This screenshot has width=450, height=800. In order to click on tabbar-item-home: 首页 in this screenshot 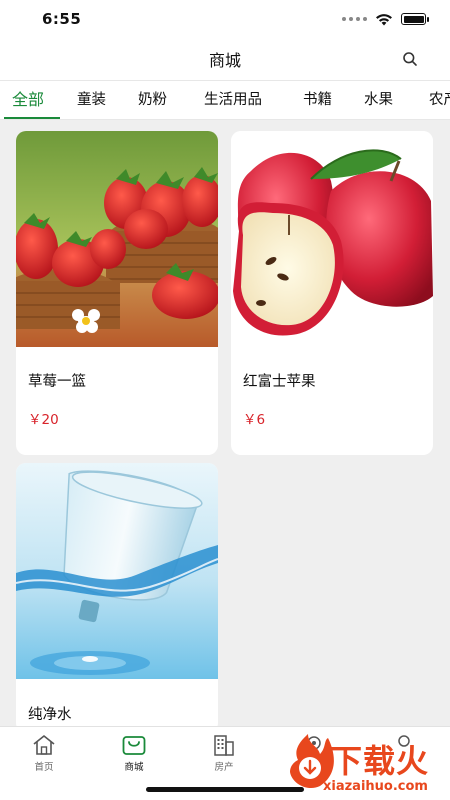, I will do `click(44, 753)`.